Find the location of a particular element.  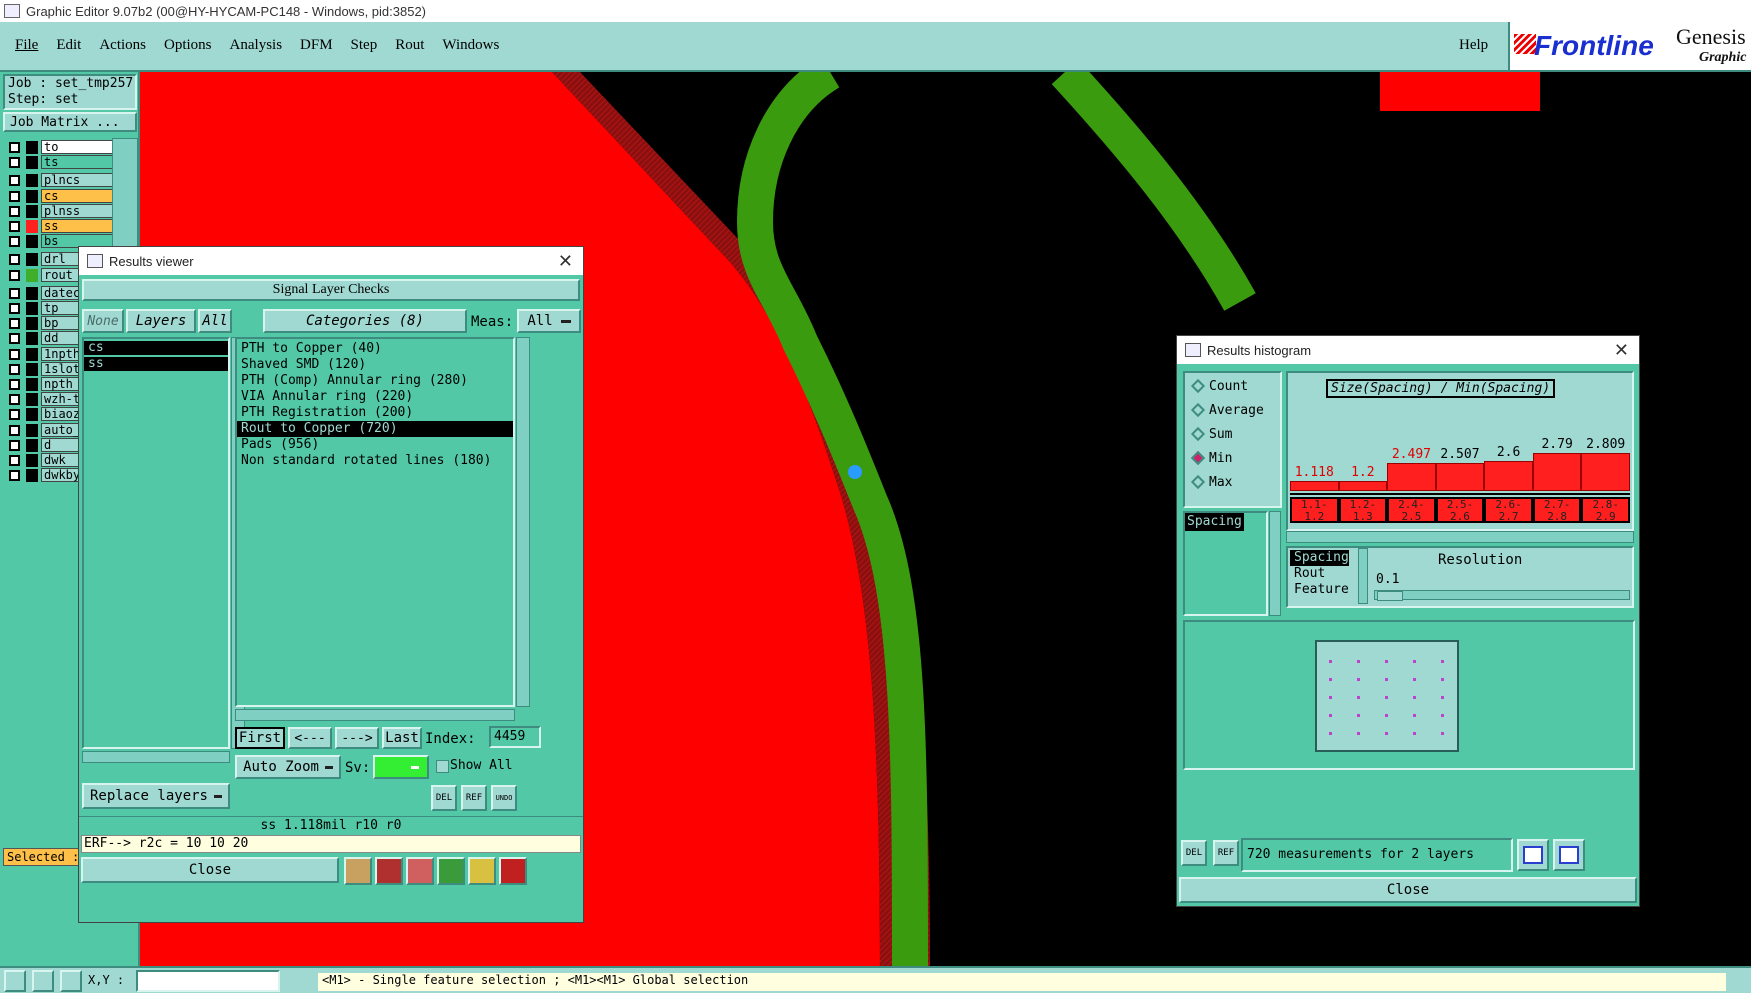

select-tool-icon is located at coordinates (15, 981).